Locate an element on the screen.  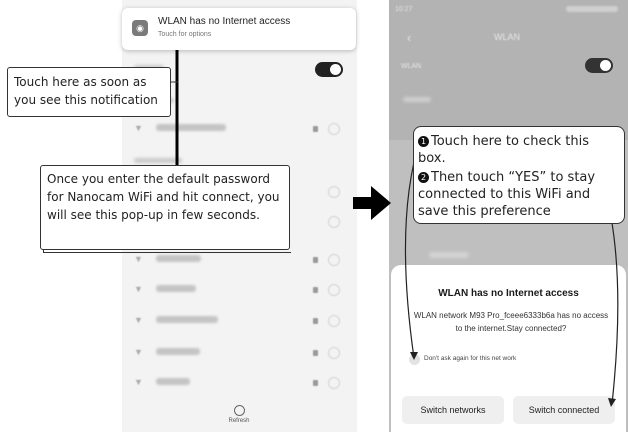
dialog-title: WLAN has no Internet access is located at coordinates (508, 293).